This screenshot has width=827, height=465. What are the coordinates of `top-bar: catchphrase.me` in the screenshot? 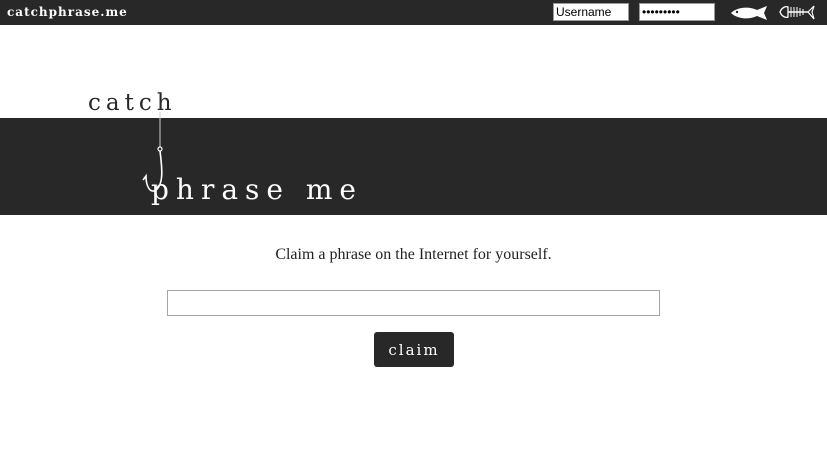 It's located at (413, 12).